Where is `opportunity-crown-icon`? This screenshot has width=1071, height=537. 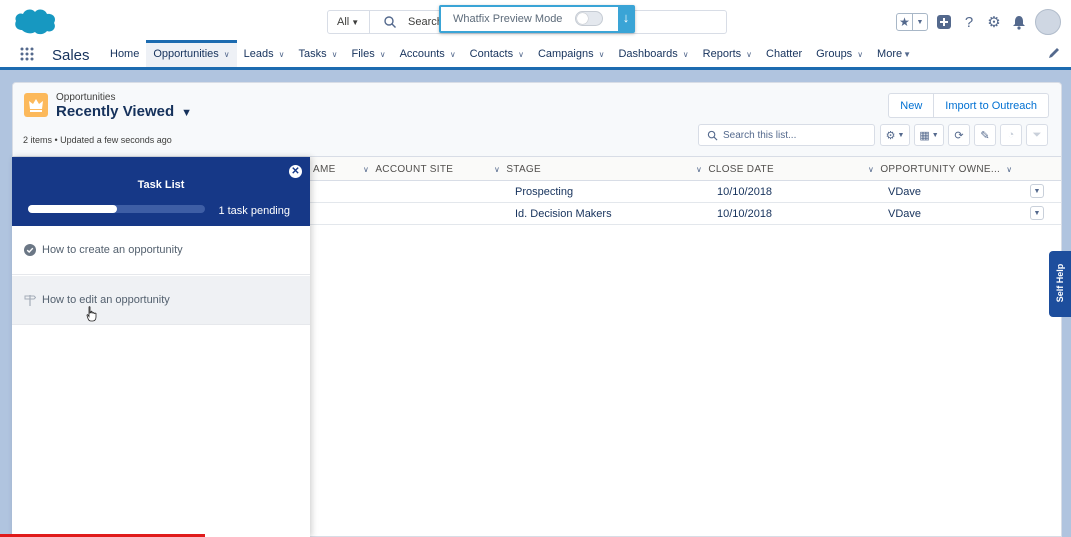 opportunity-crown-icon is located at coordinates (36, 105).